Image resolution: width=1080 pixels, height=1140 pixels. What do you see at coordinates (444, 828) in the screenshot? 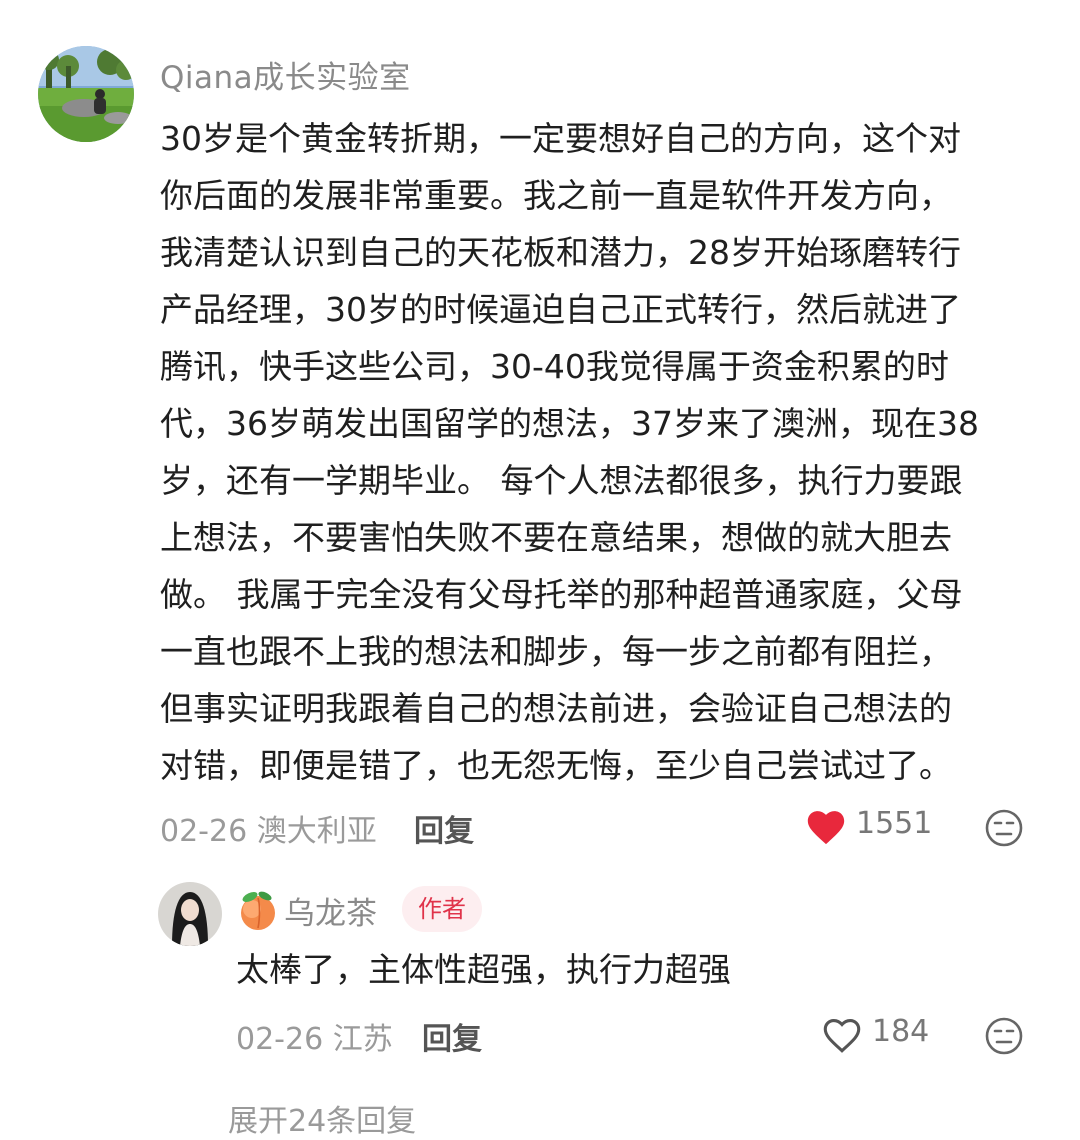
I see `comment-reply-button: 回复` at bounding box center [444, 828].